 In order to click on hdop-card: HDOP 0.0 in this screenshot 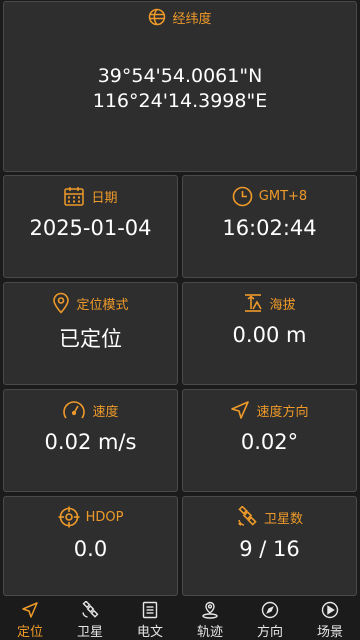, I will do `click(90, 546)`.